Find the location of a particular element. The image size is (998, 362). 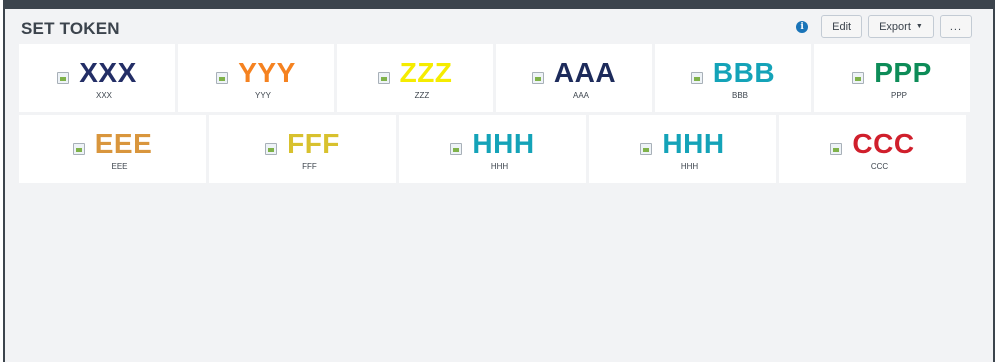

token-label: YYY is located at coordinates (262, 95).